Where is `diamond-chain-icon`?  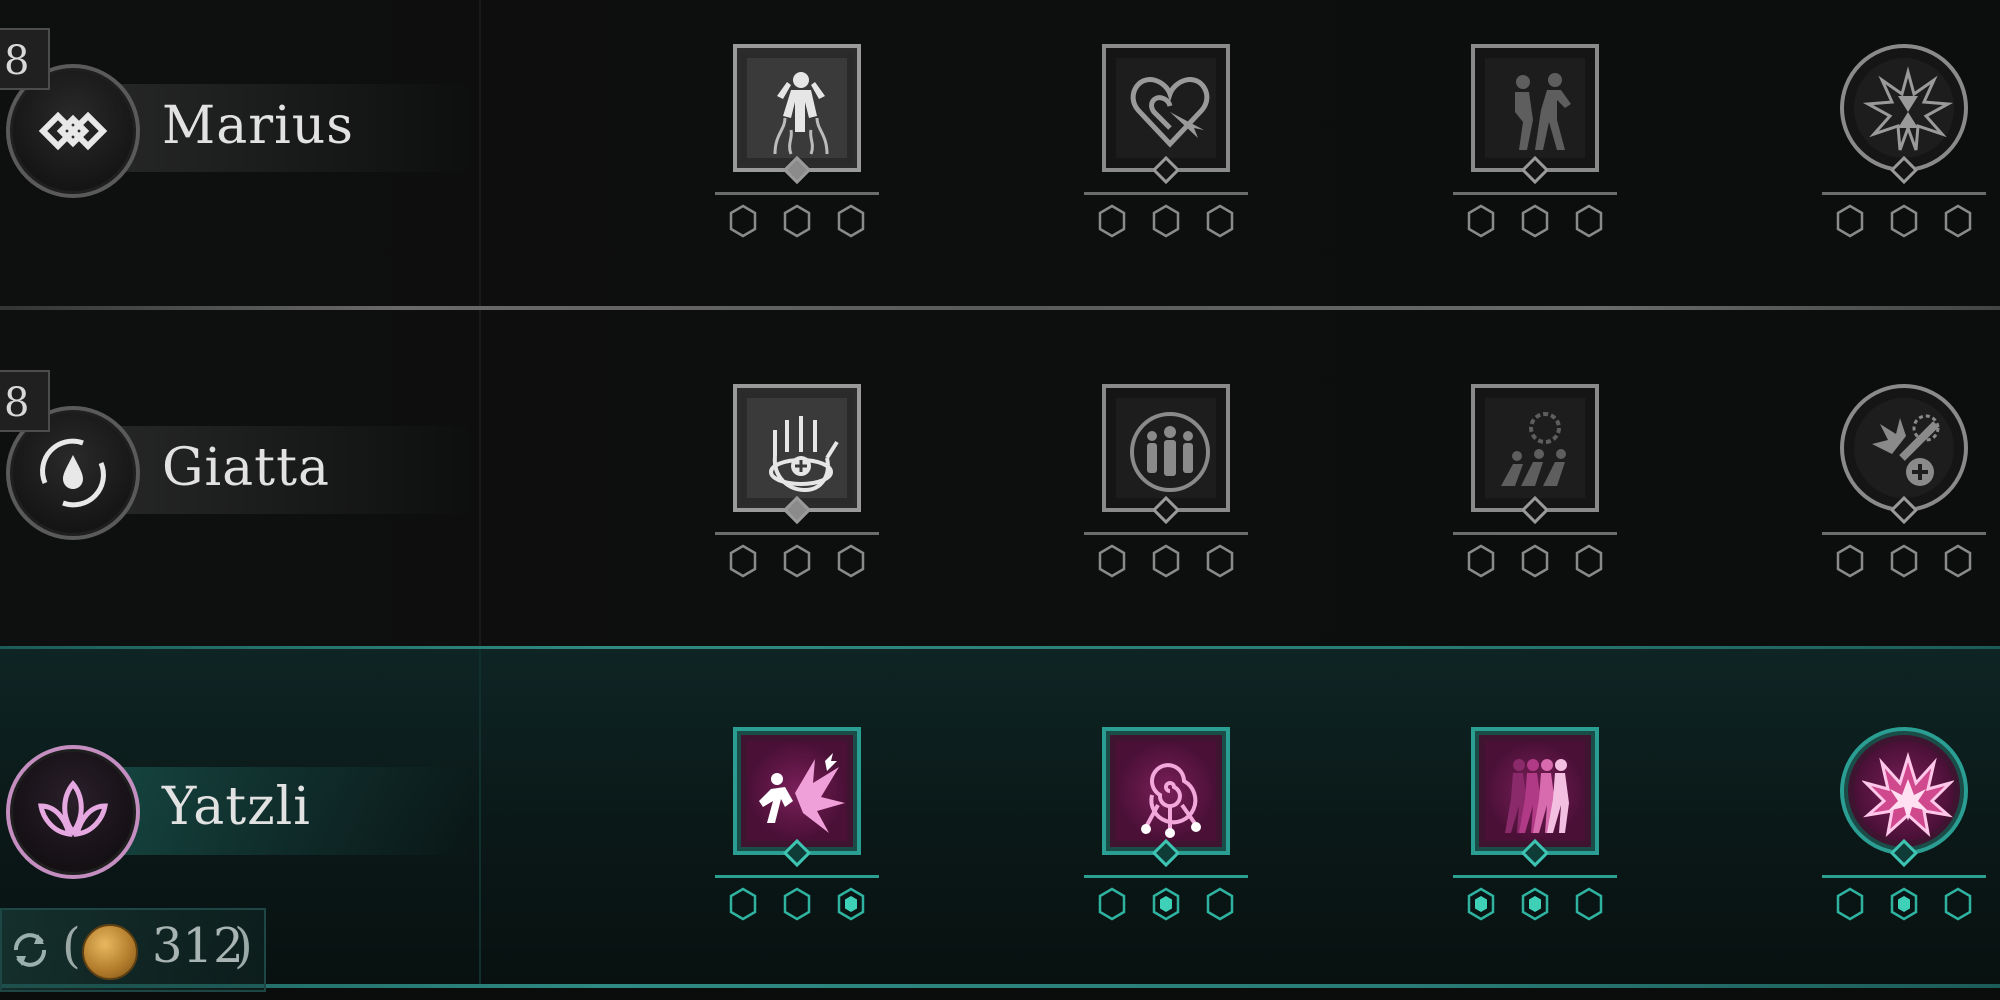 diamond-chain-icon is located at coordinates (73, 131).